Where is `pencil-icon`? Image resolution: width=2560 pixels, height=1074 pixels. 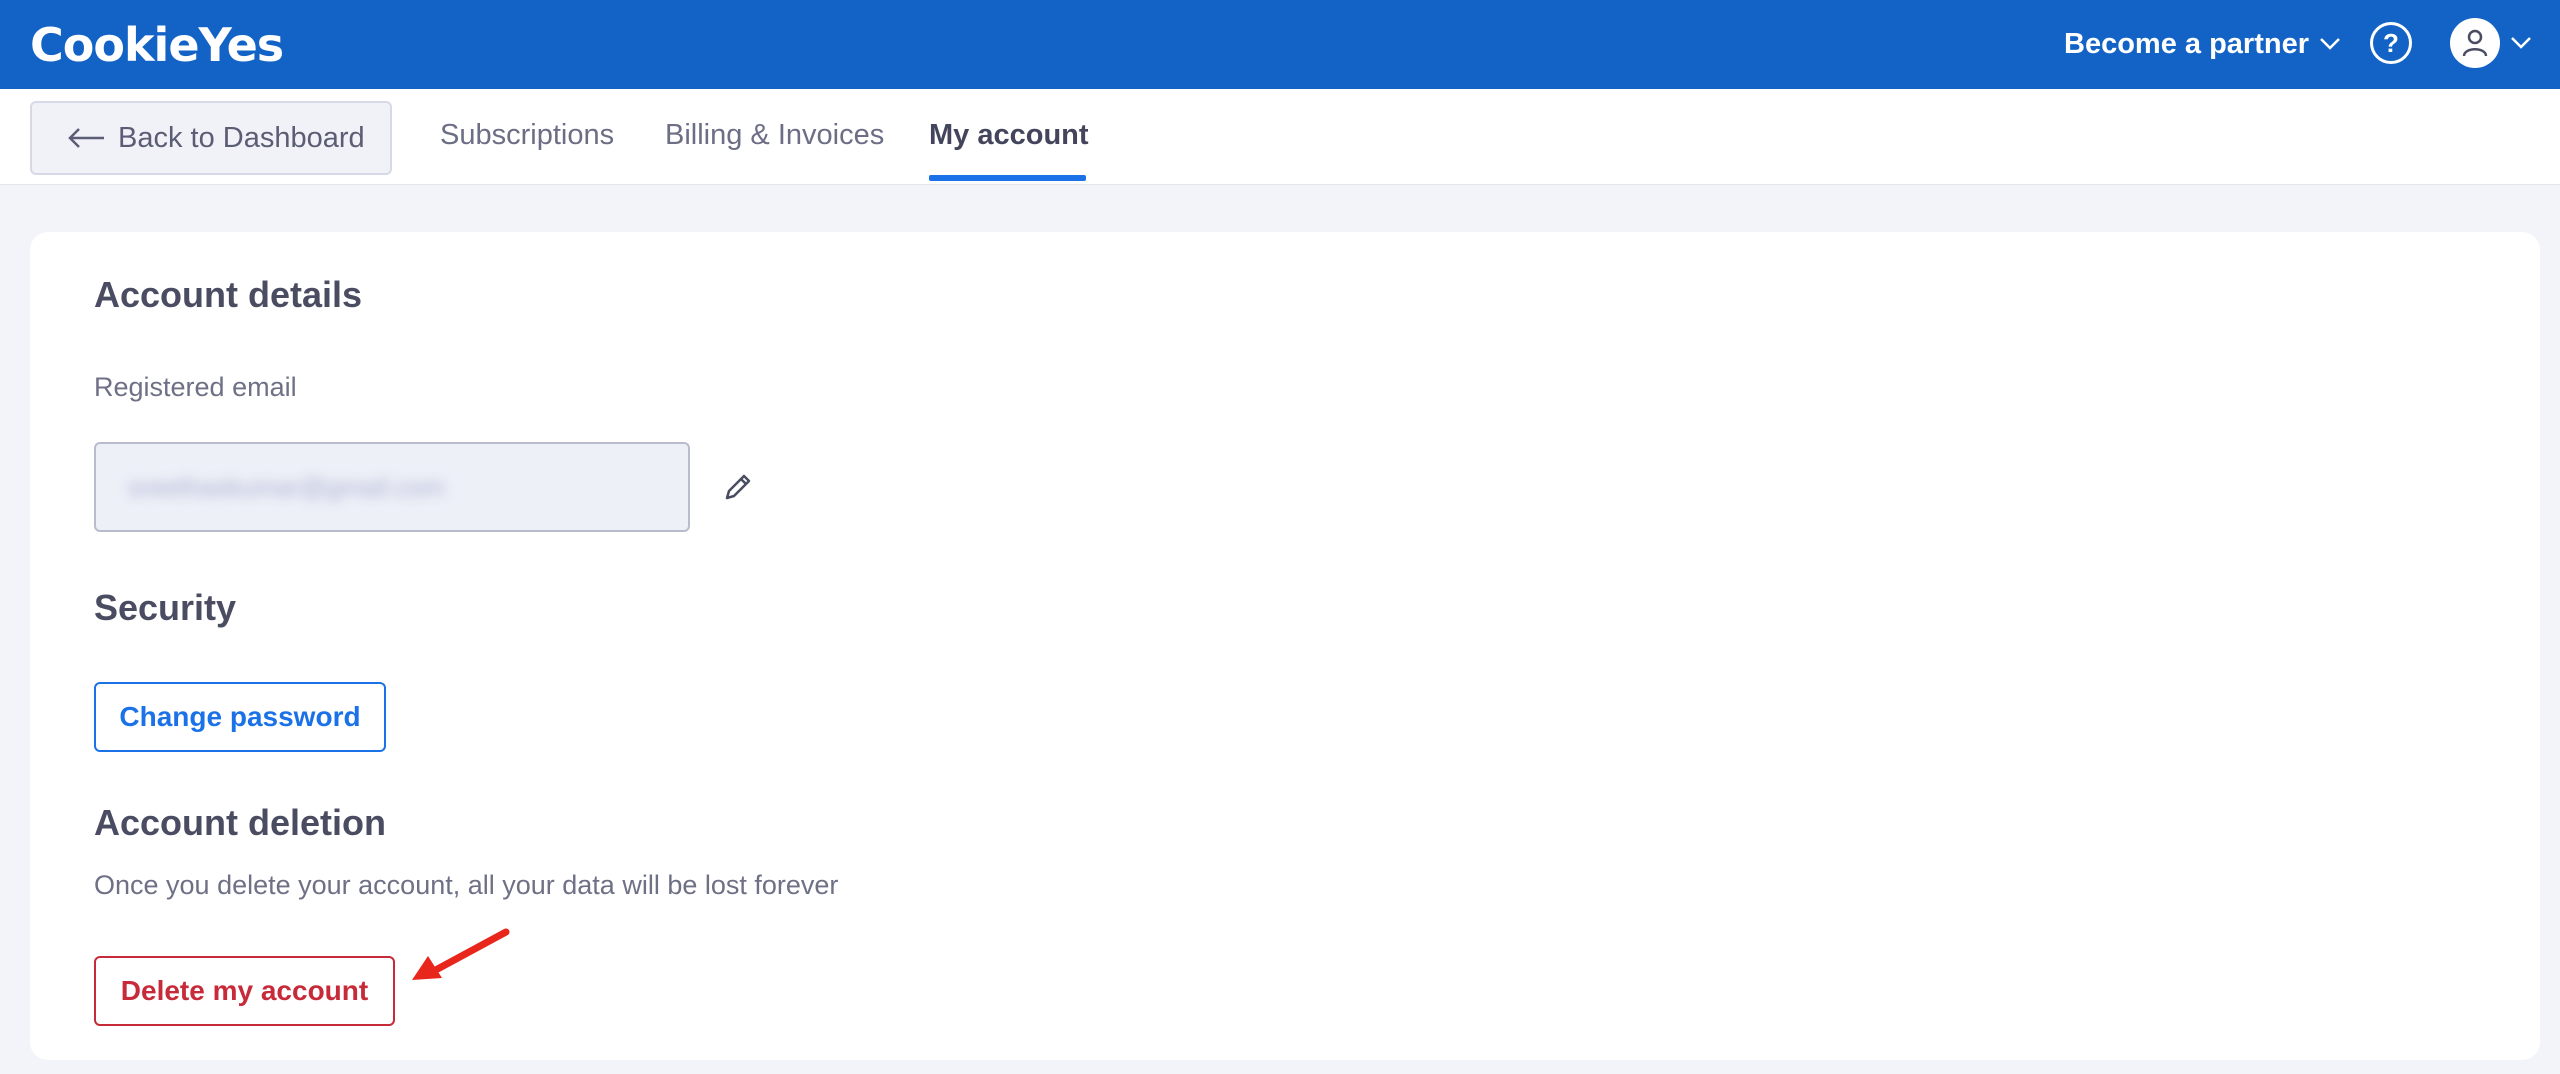 pencil-icon is located at coordinates (738, 487).